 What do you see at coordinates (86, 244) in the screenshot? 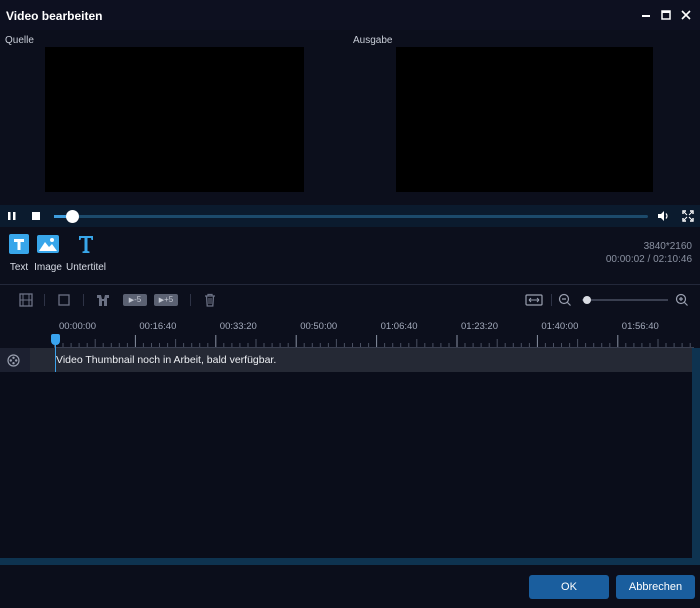
I see `subtitle-icon` at bounding box center [86, 244].